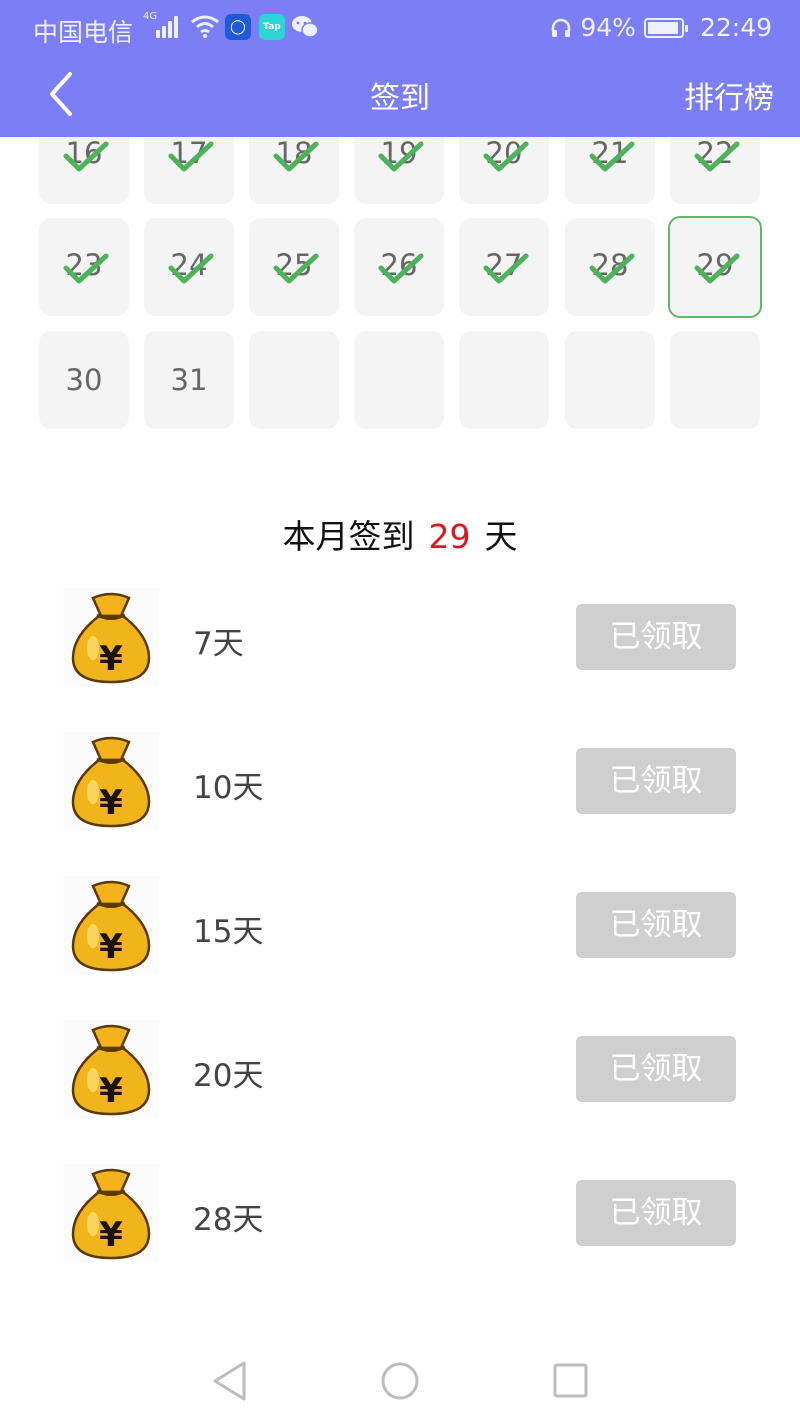 The height and width of the screenshot is (1422, 800). What do you see at coordinates (400, 1214) in the screenshot?
I see `reward-row: ¥28天 已领取` at bounding box center [400, 1214].